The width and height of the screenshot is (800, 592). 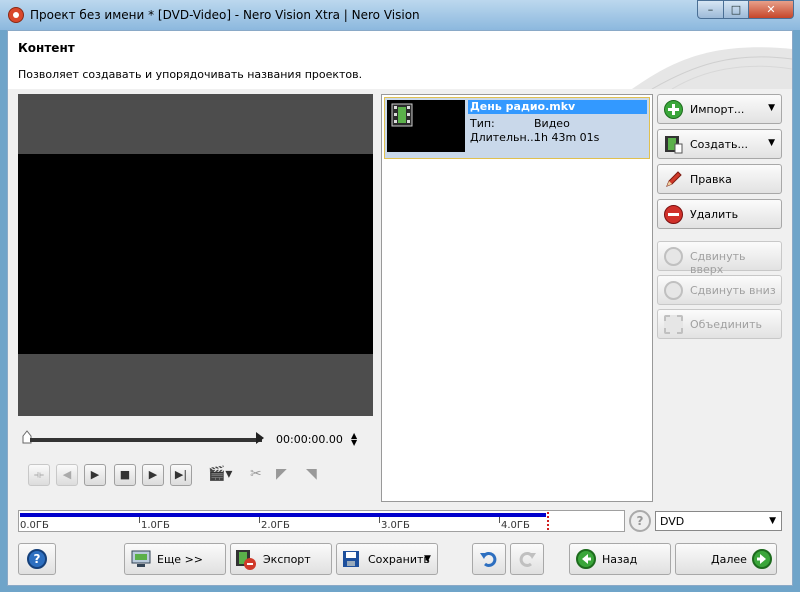 What do you see at coordinates (733, 290) in the screenshot?
I see `move-down-label: Сдвинуть вниз` at bounding box center [733, 290].